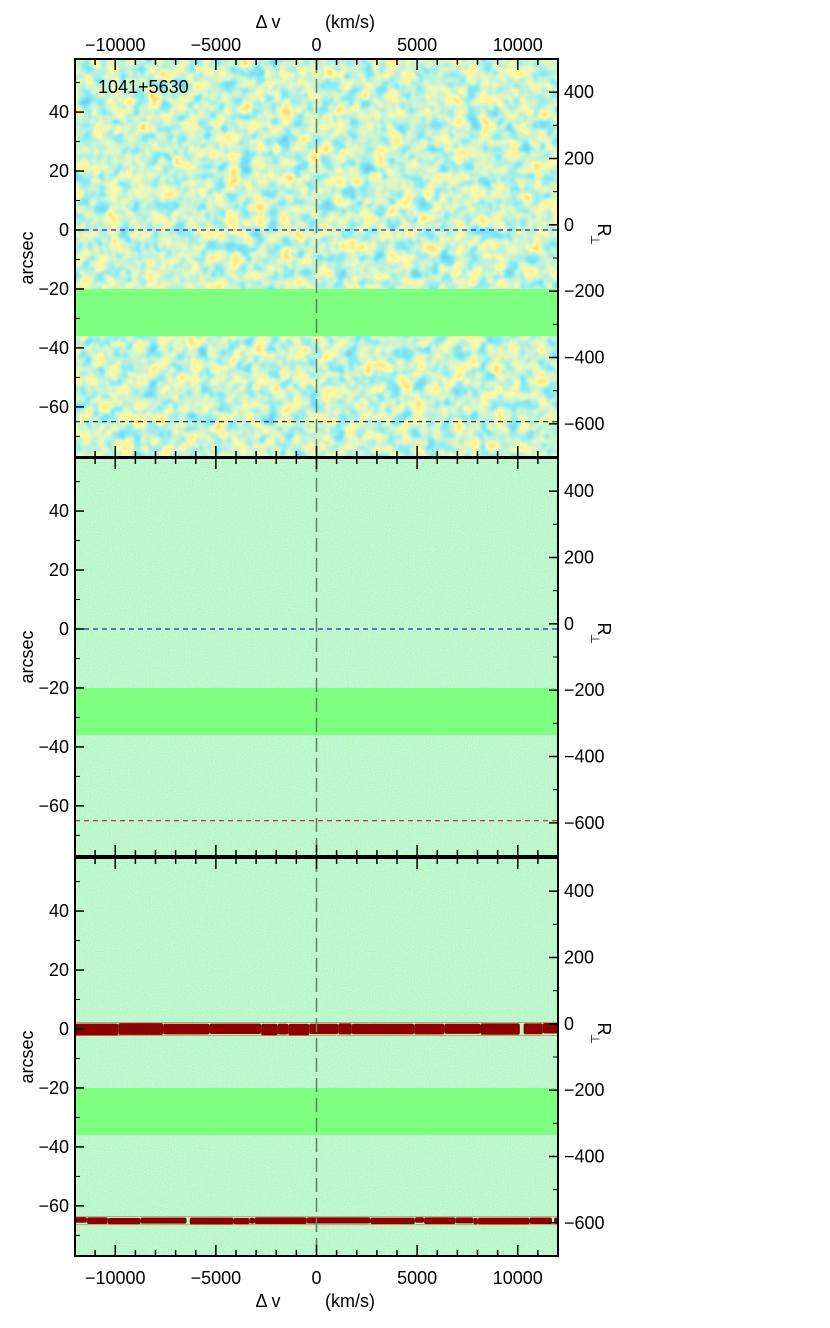 Image resolution: width=830 pixels, height=1328 pixels. I want to click on top-x-labels: −10000 −5000 0 5000 10000, so click(314, 45).